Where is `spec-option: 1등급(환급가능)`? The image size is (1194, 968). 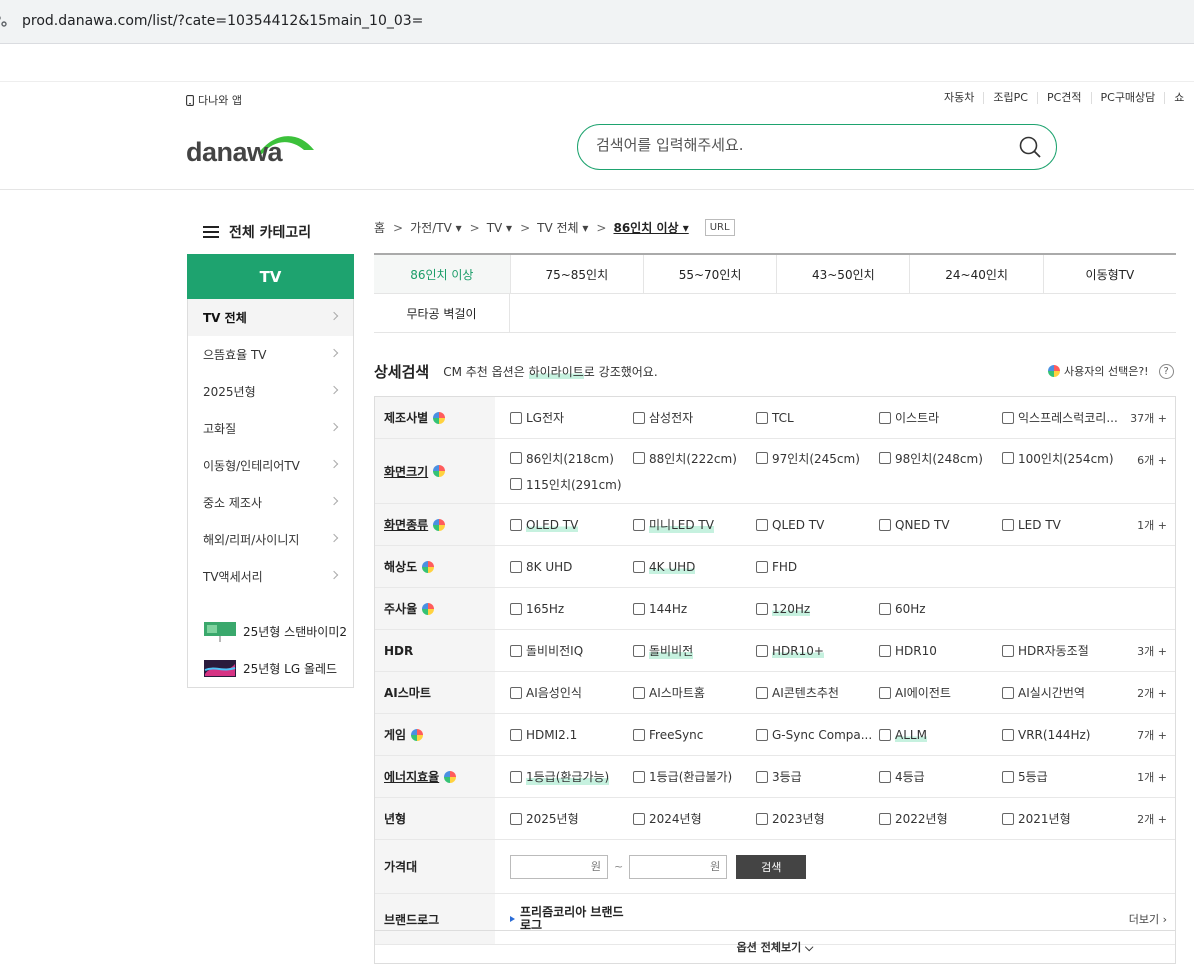
spec-option: 1등급(환급가능) is located at coordinates (571, 776).